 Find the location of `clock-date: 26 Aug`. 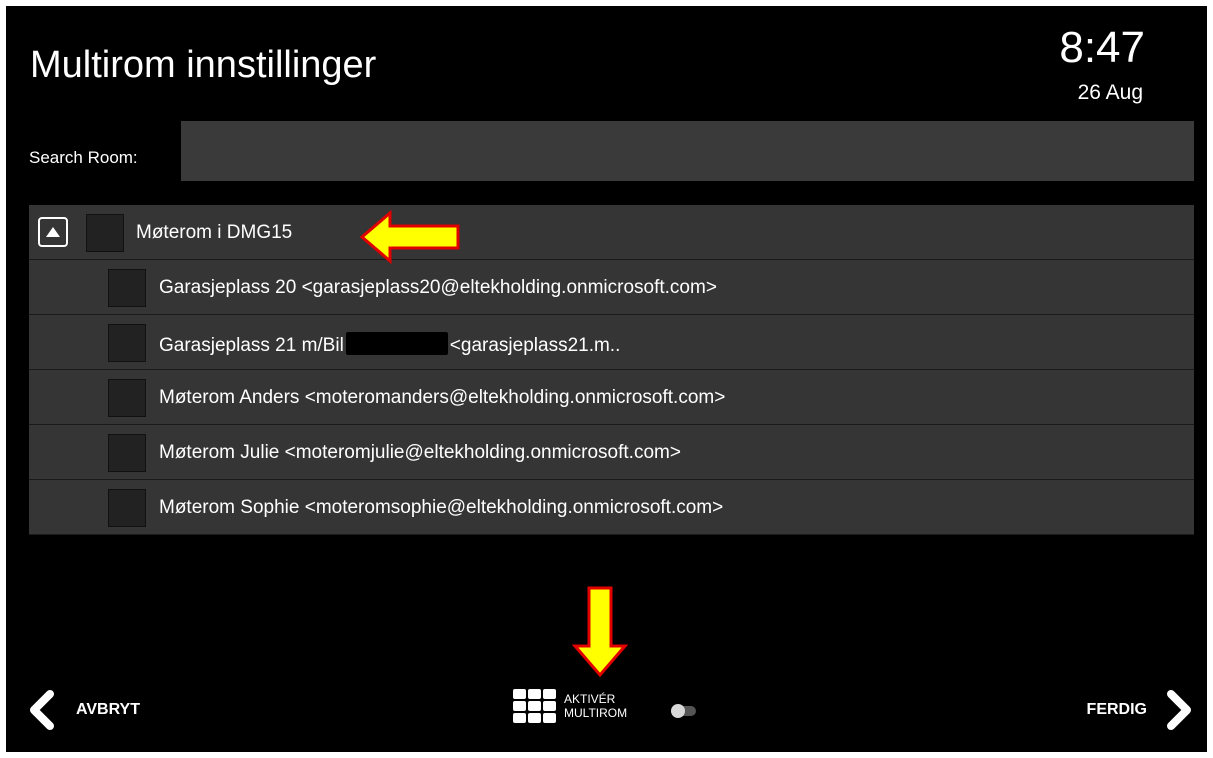

clock-date: 26 Aug is located at coordinates (1110, 92).